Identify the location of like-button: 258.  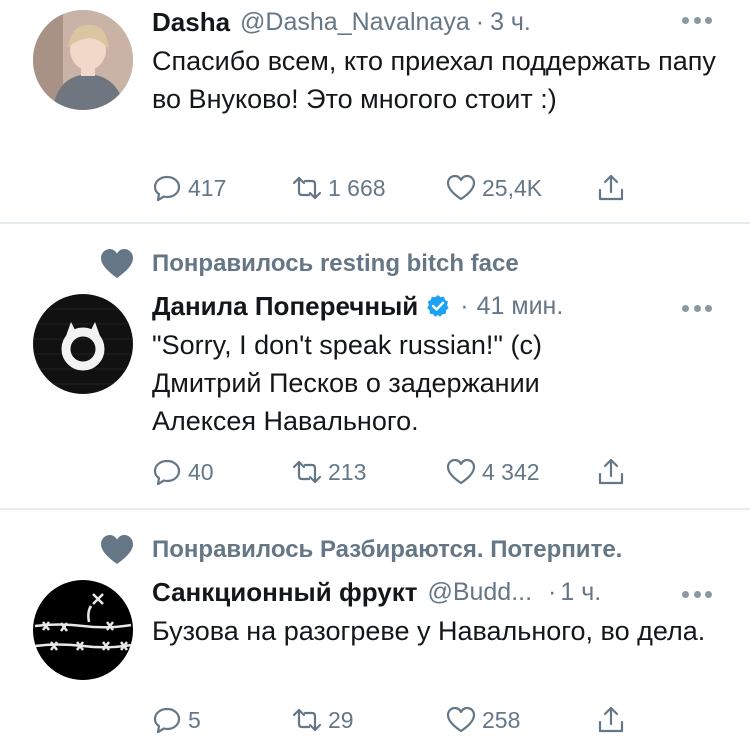
(483, 720).